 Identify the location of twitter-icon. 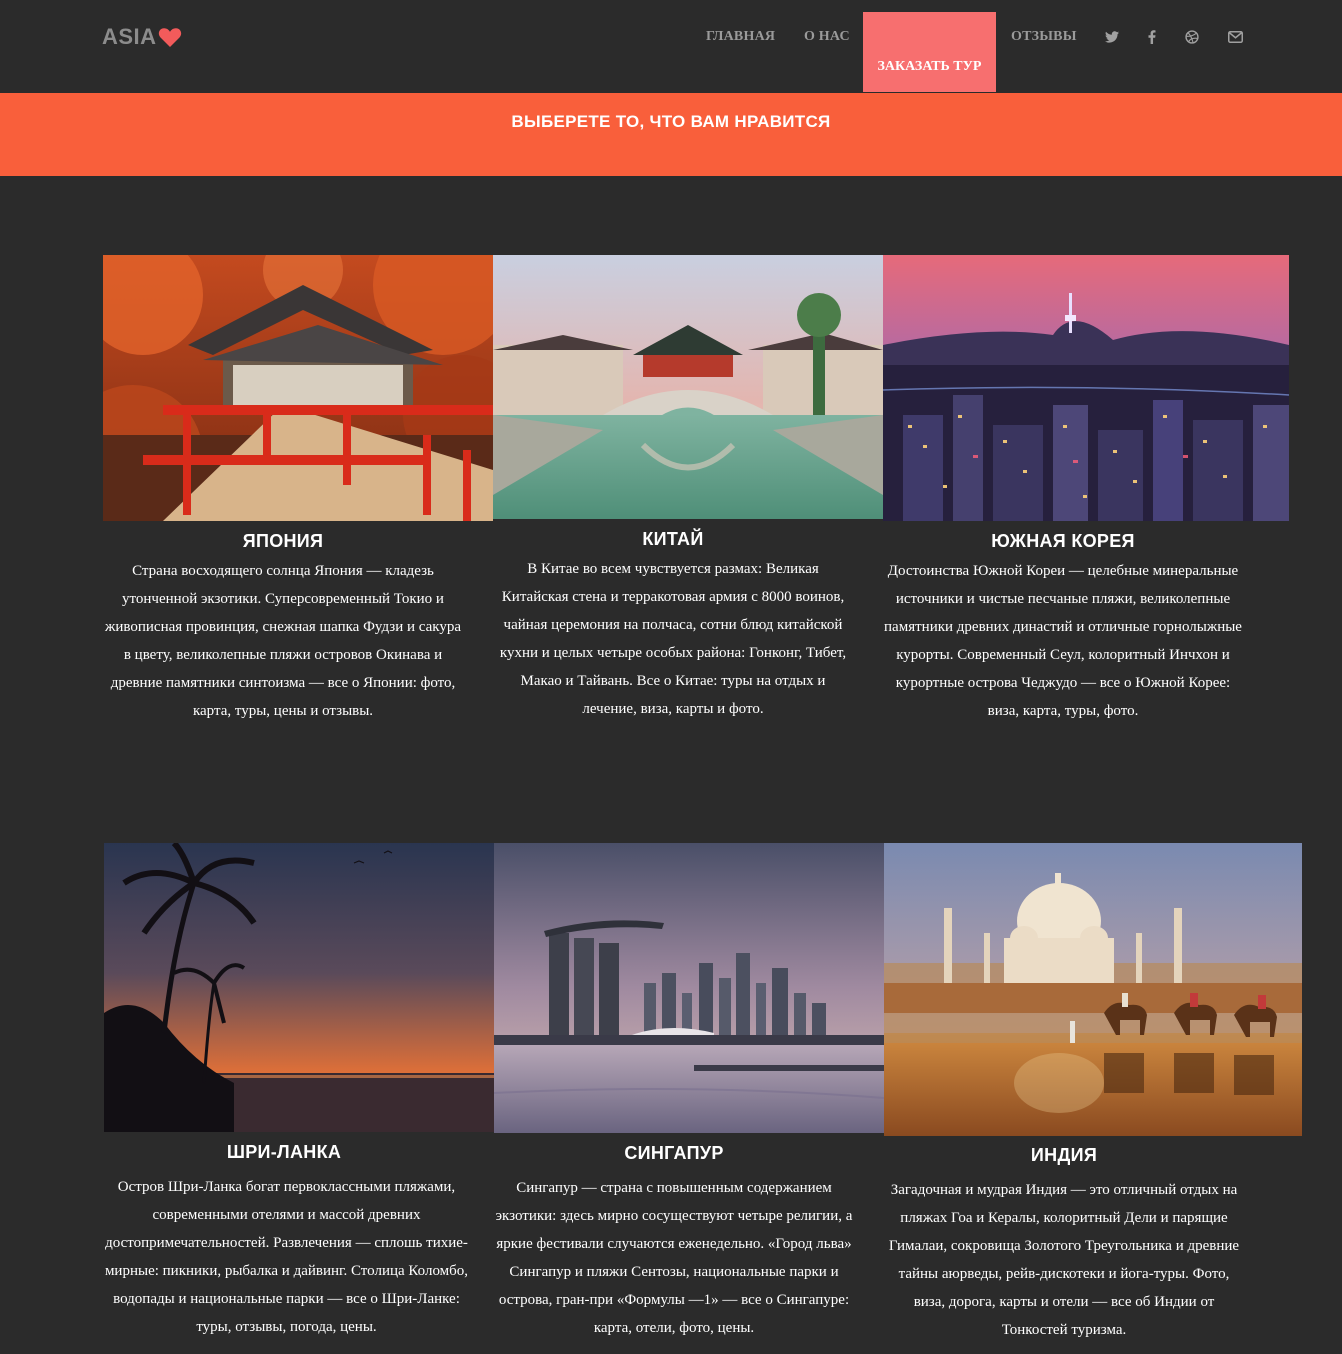
(1112, 37).